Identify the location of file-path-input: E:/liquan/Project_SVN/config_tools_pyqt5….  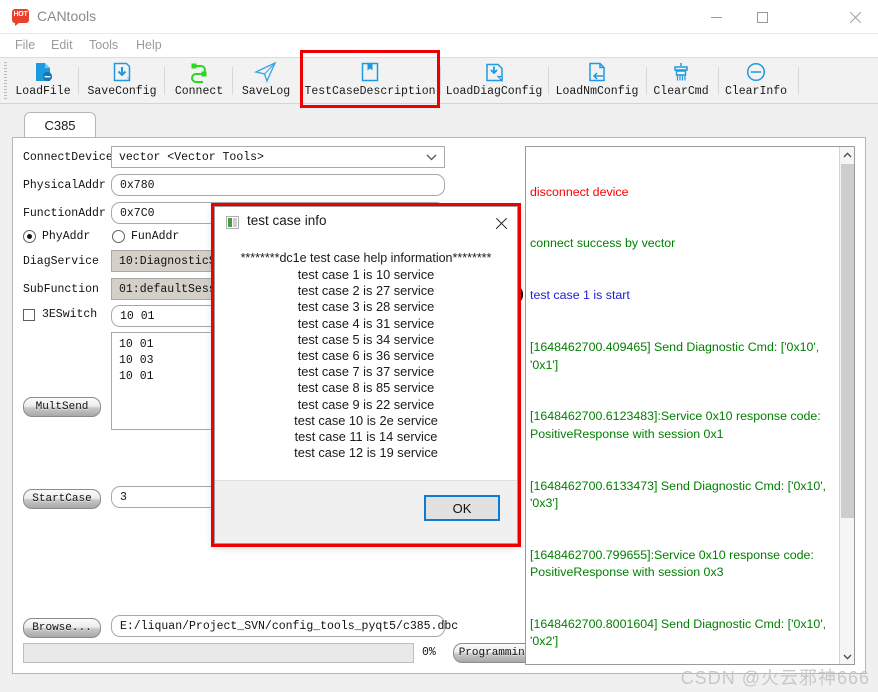
(284, 626).